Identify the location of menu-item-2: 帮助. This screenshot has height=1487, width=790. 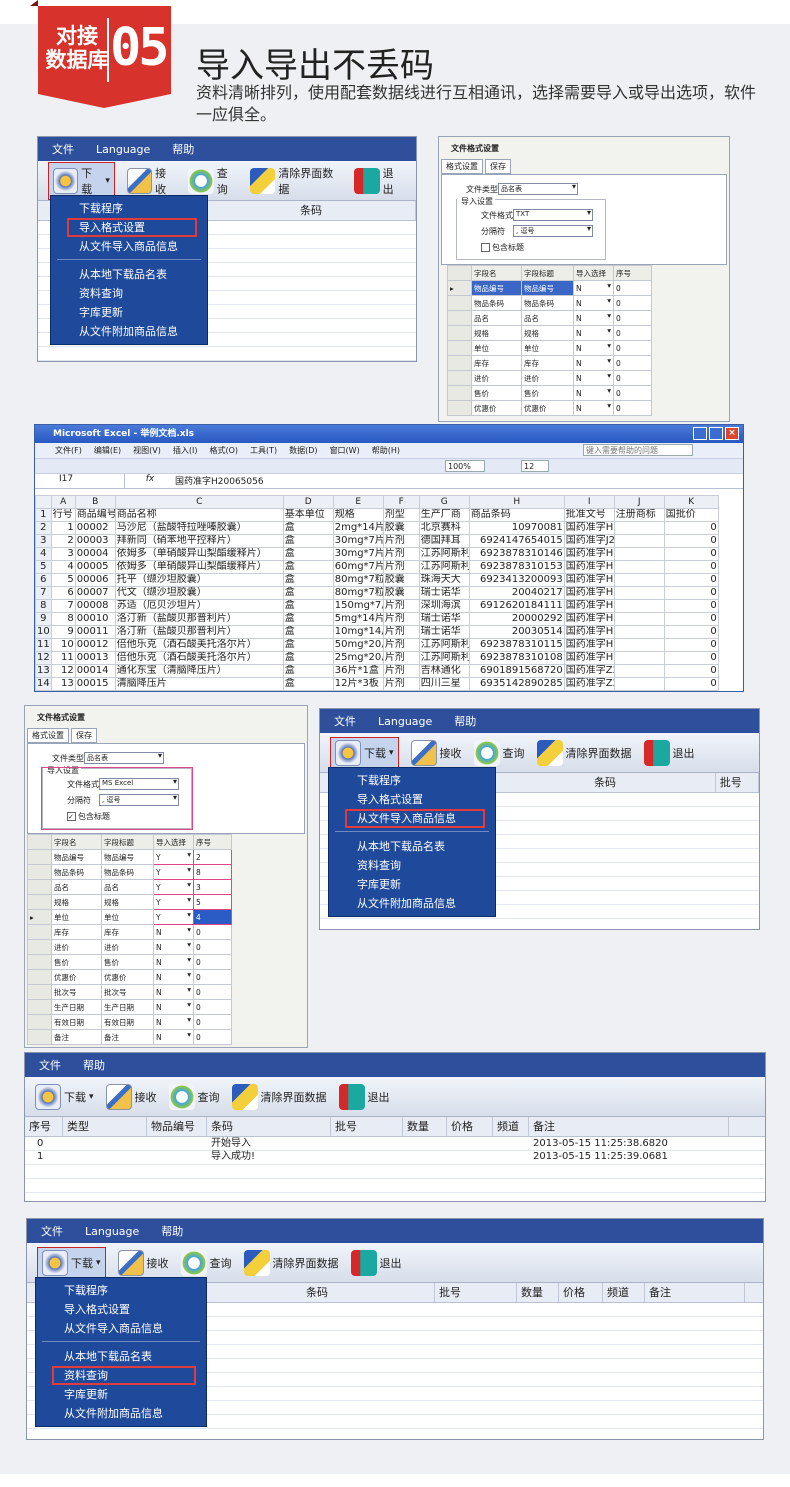
(465, 721).